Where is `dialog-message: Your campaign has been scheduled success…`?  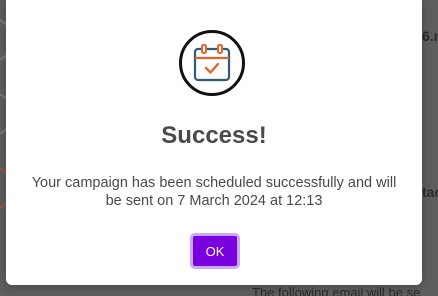 dialog-message: Your campaign has been scheduled success… is located at coordinates (214, 192).